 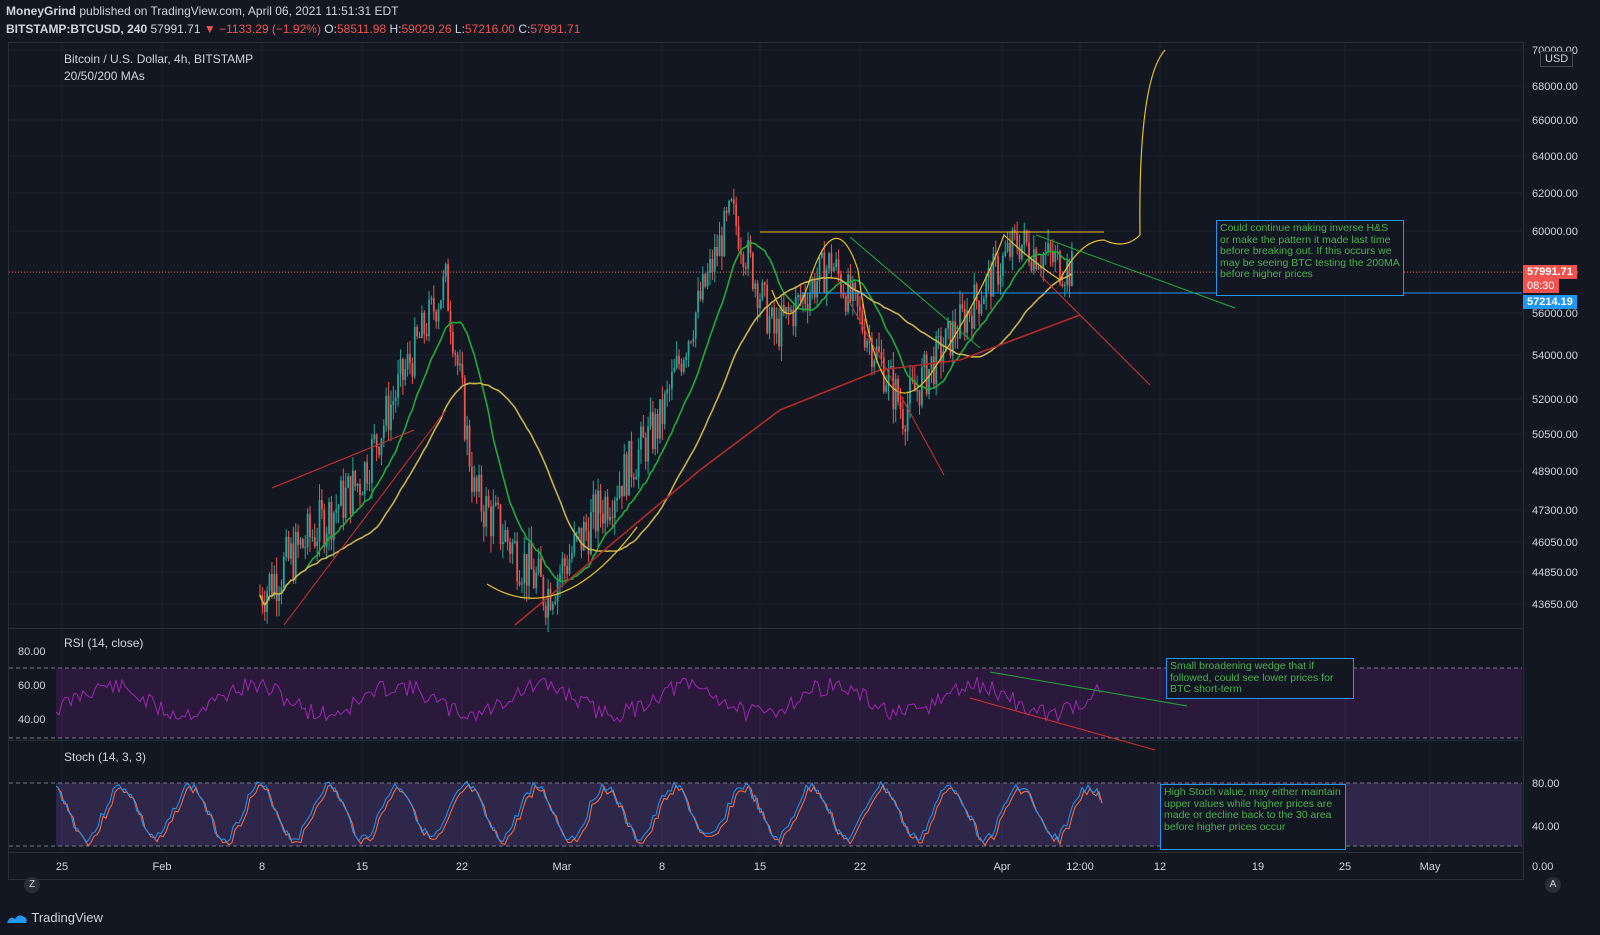 What do you see at coordinates (1080, 867) in the screenshot?
I see `time-tick-label: 12:00` at bounding box center [1080, 867].